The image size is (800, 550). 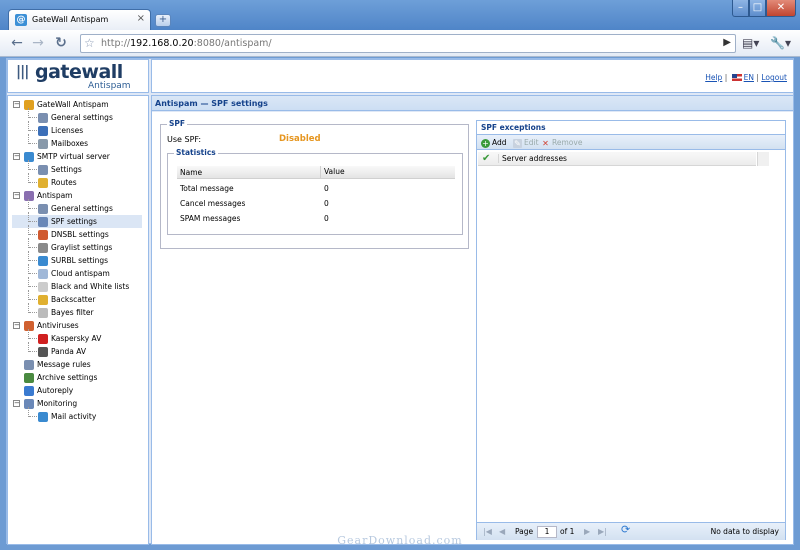 What do you see at coordinates (43, 313) in the screenshot?
I see `bayes-icon` at bounding box center [43, 313].